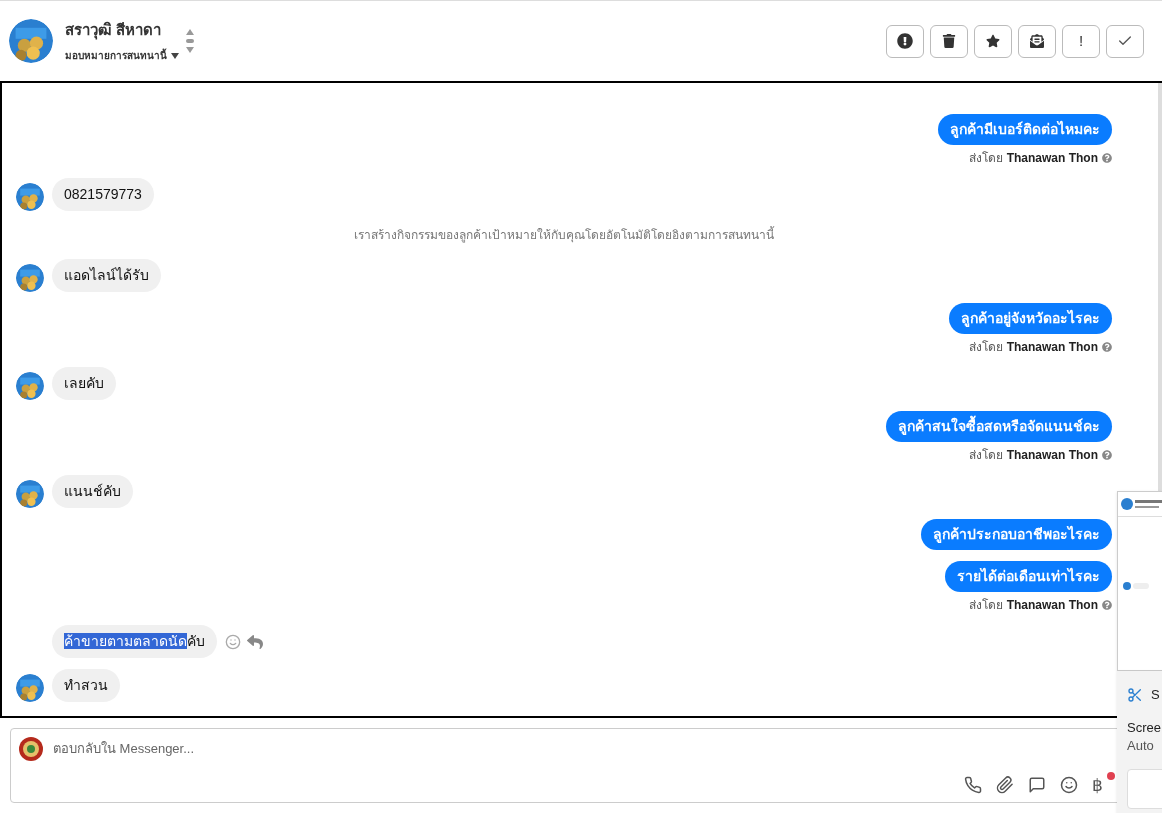 This screenshot has height=813, width=1162. What do you see at coordinates (564, 235) in the screenshot?
I see `system-notice: เราสร้างกิจกรรมของลูกค้าเป้าหมายให้กับคุณโดยอัตโนมัติโดยอิงตามการสนทนานี้` at bounding box center [564, 235].